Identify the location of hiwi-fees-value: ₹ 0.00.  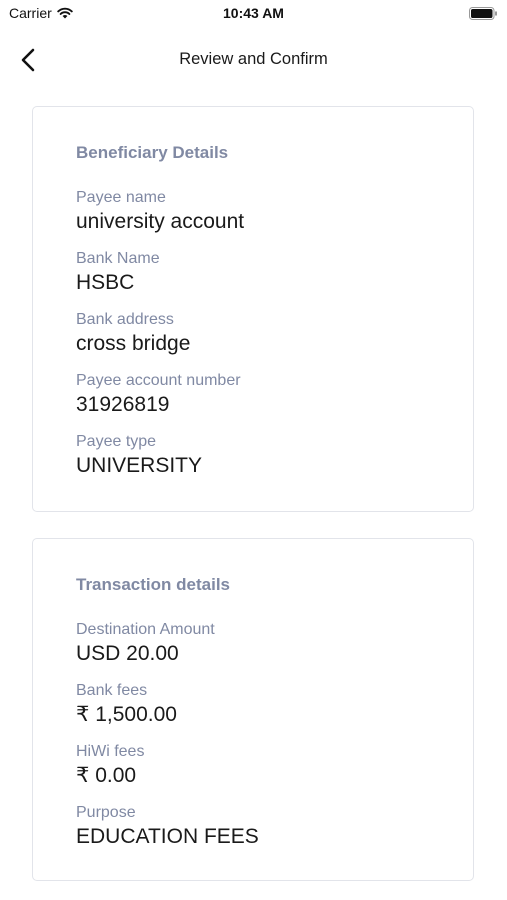
(106, 775).